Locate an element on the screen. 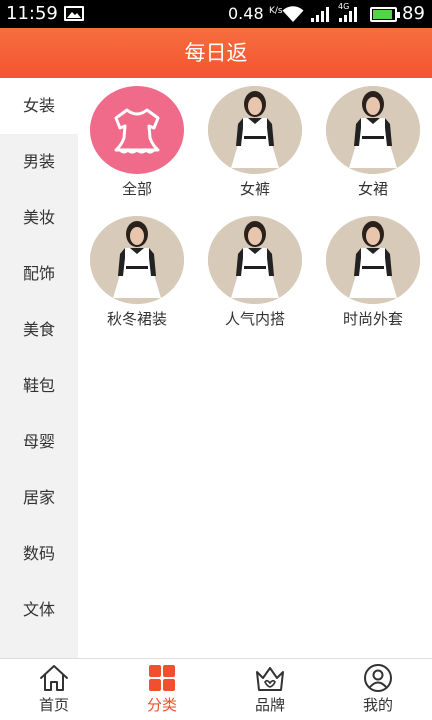 Image resolution: width=432 pixels, height=720 pixels. category-label: 全部 is located at coordinates (136, 189).